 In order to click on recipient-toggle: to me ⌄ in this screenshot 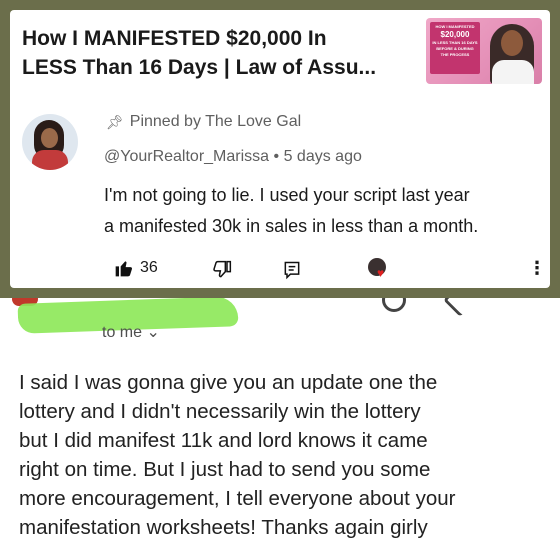, I will do `click(131, 332)`.